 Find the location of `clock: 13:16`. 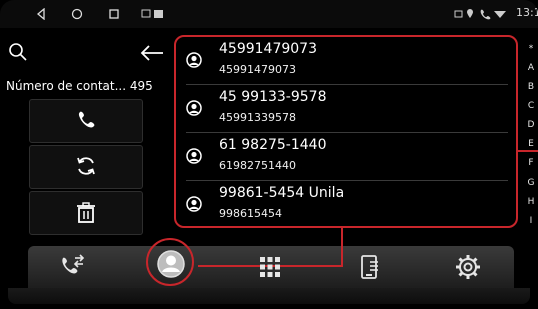

clock: 13:16 is located at coordinates (527, 12).